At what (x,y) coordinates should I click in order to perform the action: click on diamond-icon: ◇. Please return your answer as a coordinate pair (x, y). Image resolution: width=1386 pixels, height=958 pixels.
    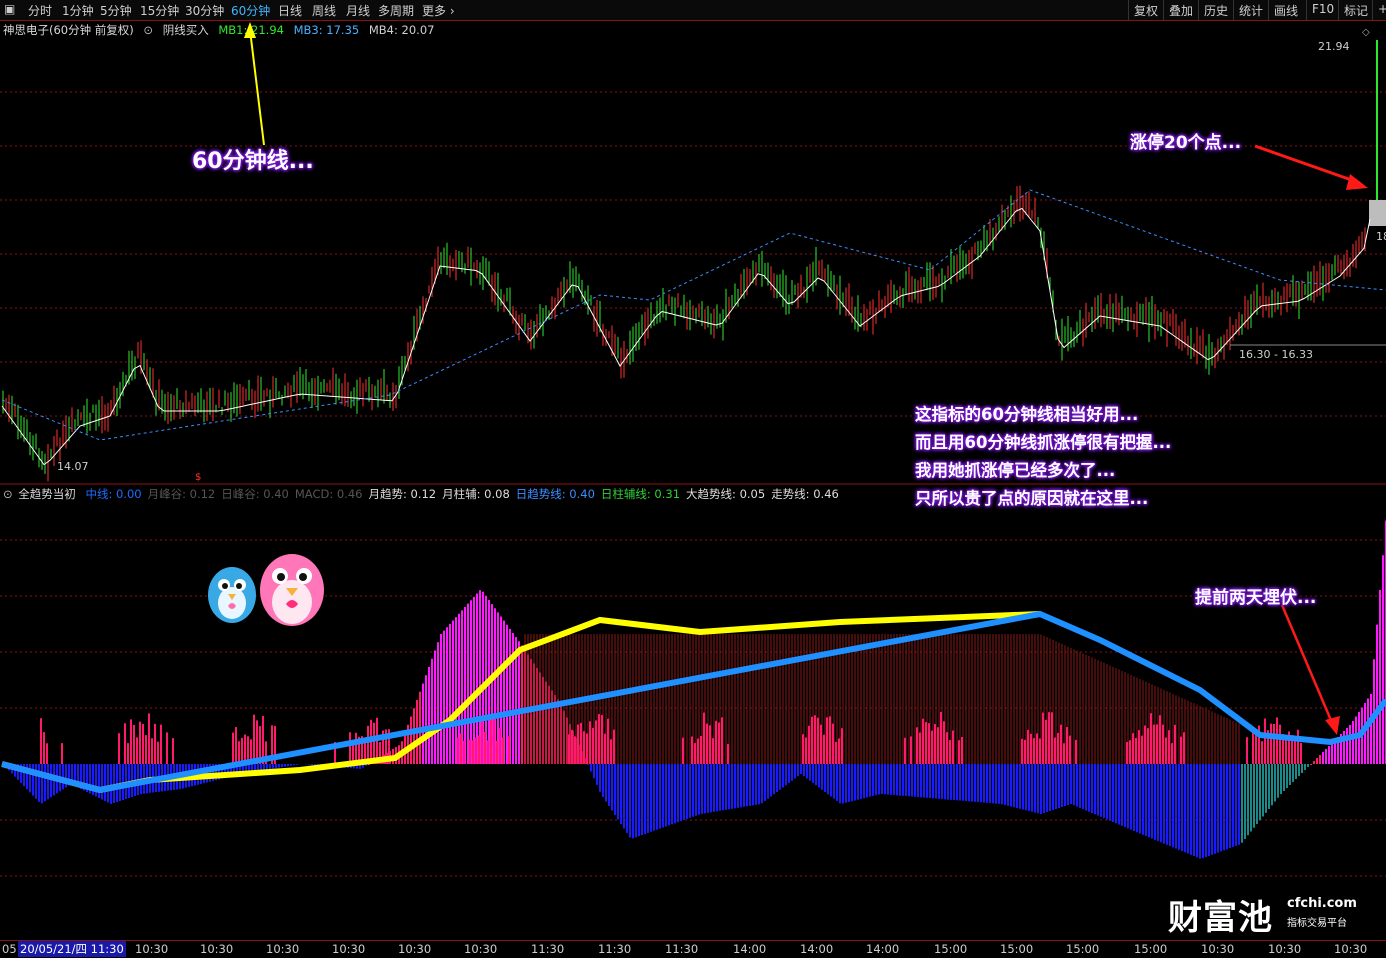
    Looking at the image, I should click on (1366, 32).